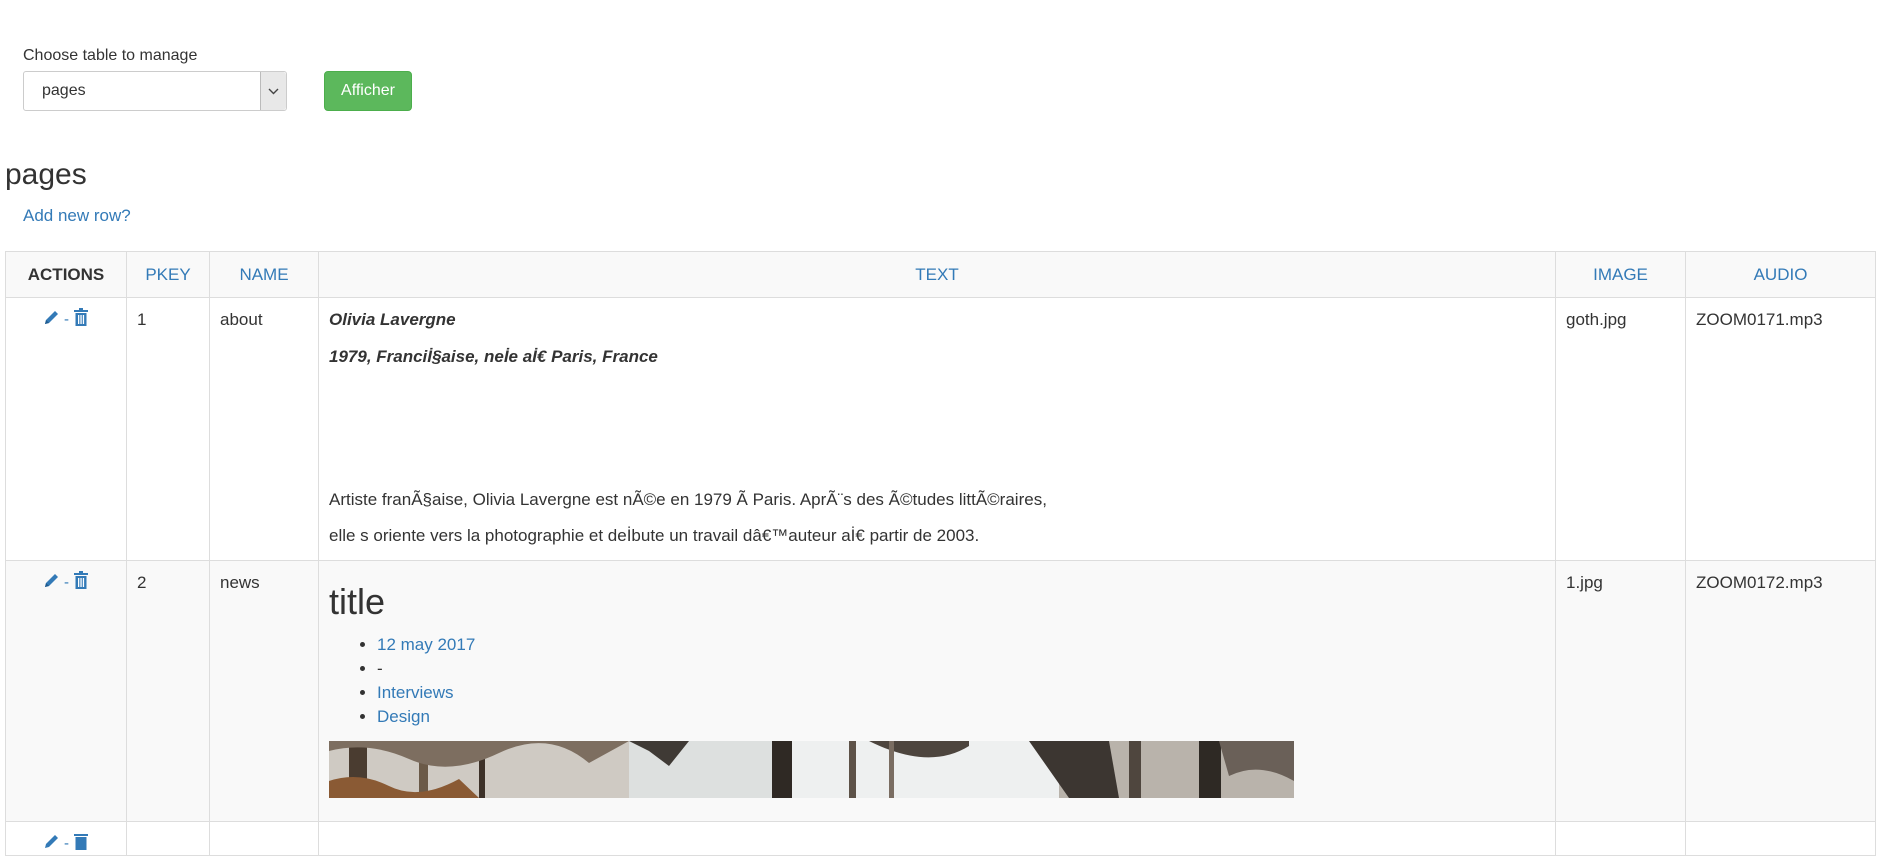  Describe the element at coordinates (64, 90) in the screenshot. I see `table-select-value: pages` at that location.